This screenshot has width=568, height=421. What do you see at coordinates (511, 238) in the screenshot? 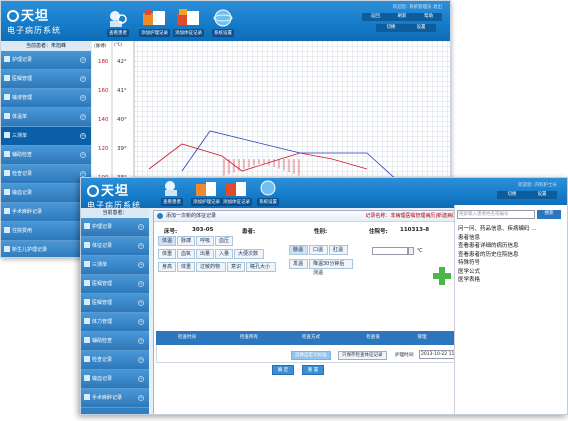
I see `info-link: 患者信息` at bounding box center [511, 238].